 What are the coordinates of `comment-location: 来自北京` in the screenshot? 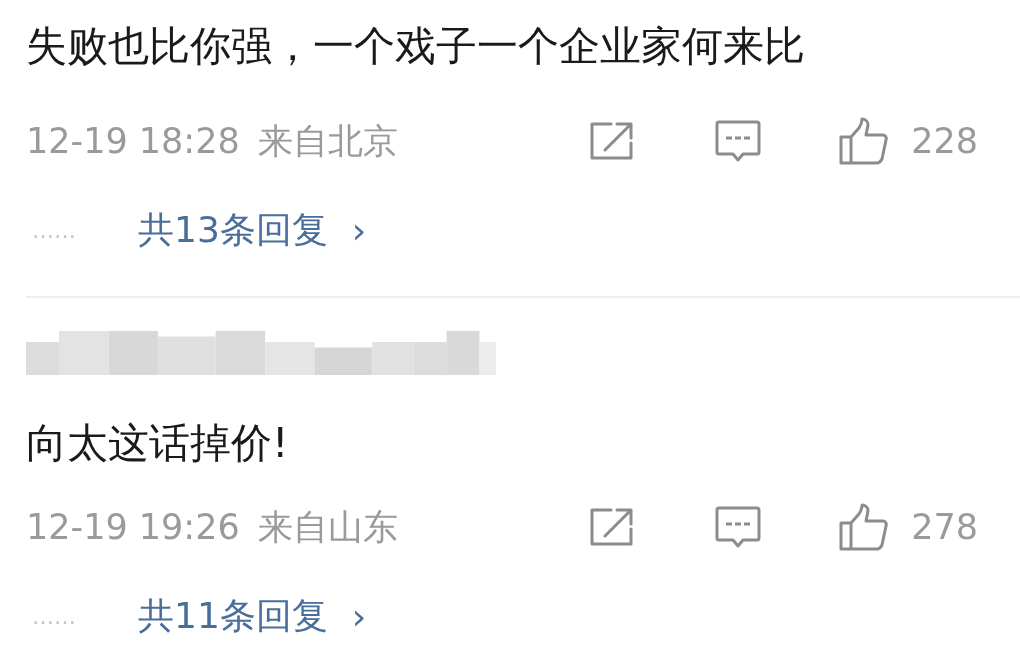 It's located at (327, 141).